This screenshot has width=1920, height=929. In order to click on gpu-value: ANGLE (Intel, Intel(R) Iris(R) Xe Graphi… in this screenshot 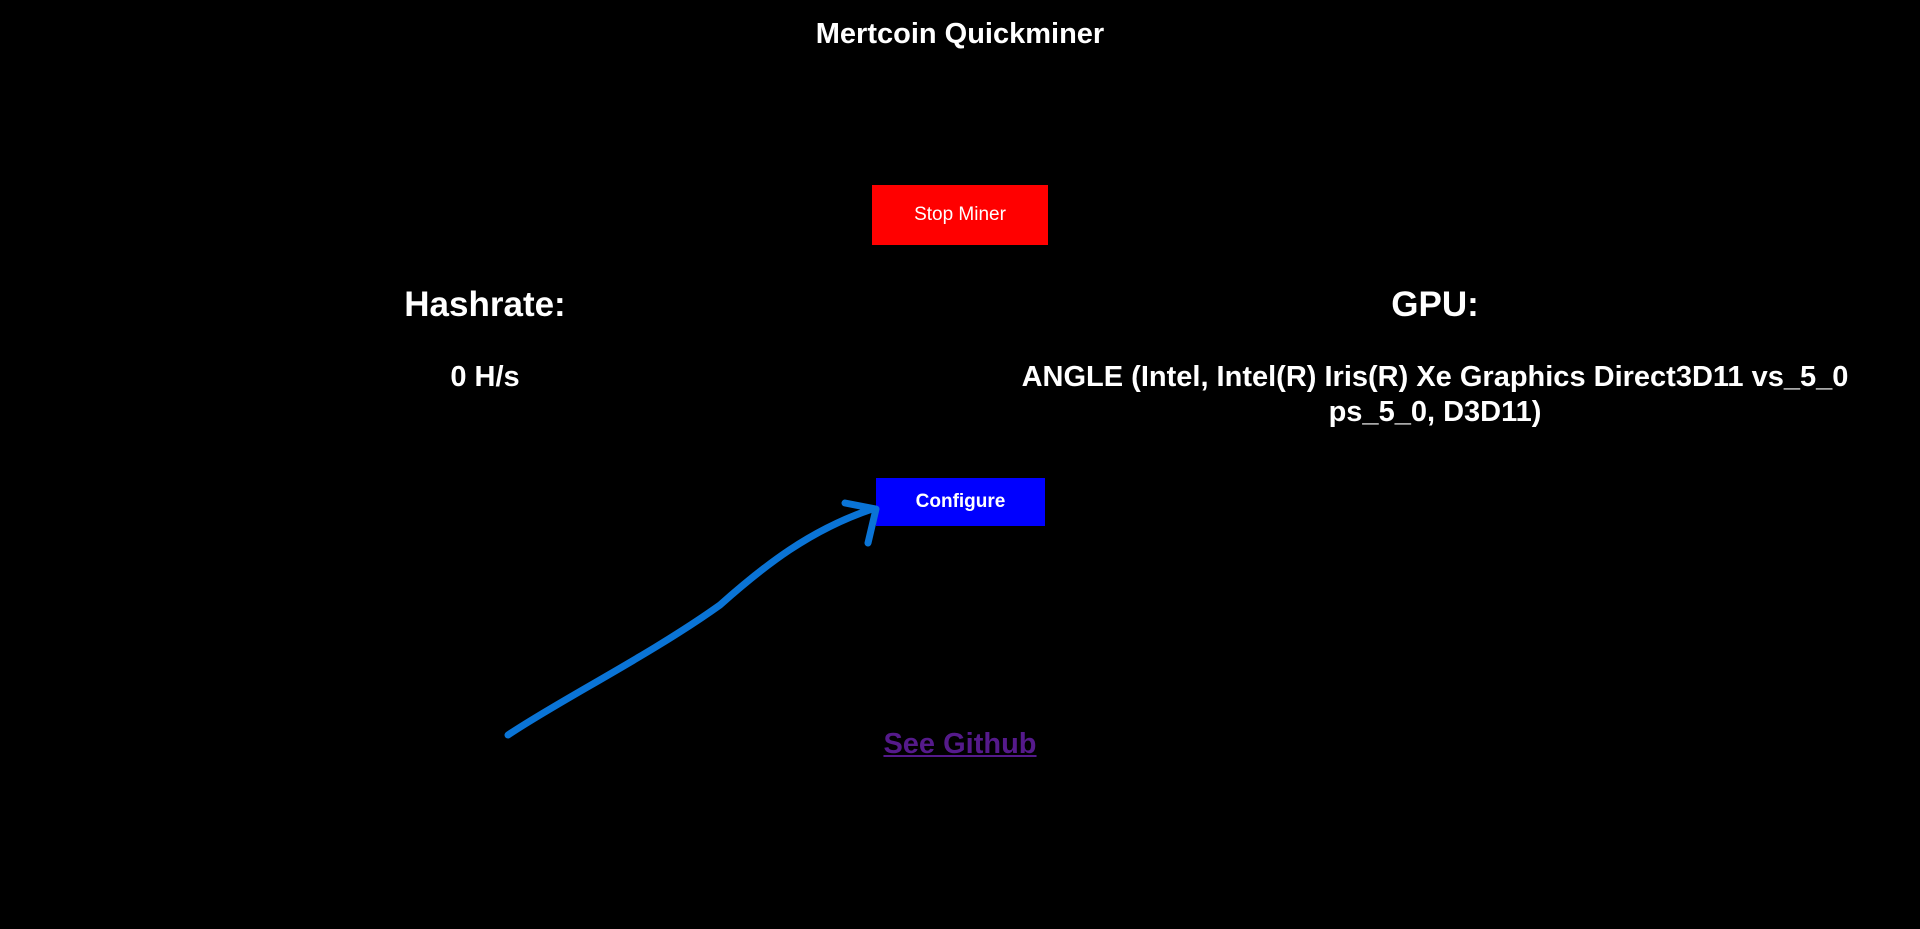, I will do `click(1435, 394)`.